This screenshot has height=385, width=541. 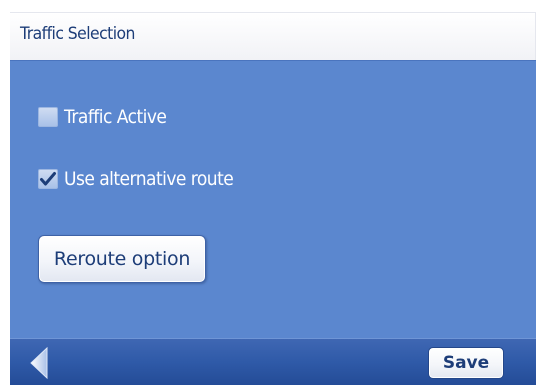 I want to click on header-bar: Traffic Selection, so click(x=273, y=36).